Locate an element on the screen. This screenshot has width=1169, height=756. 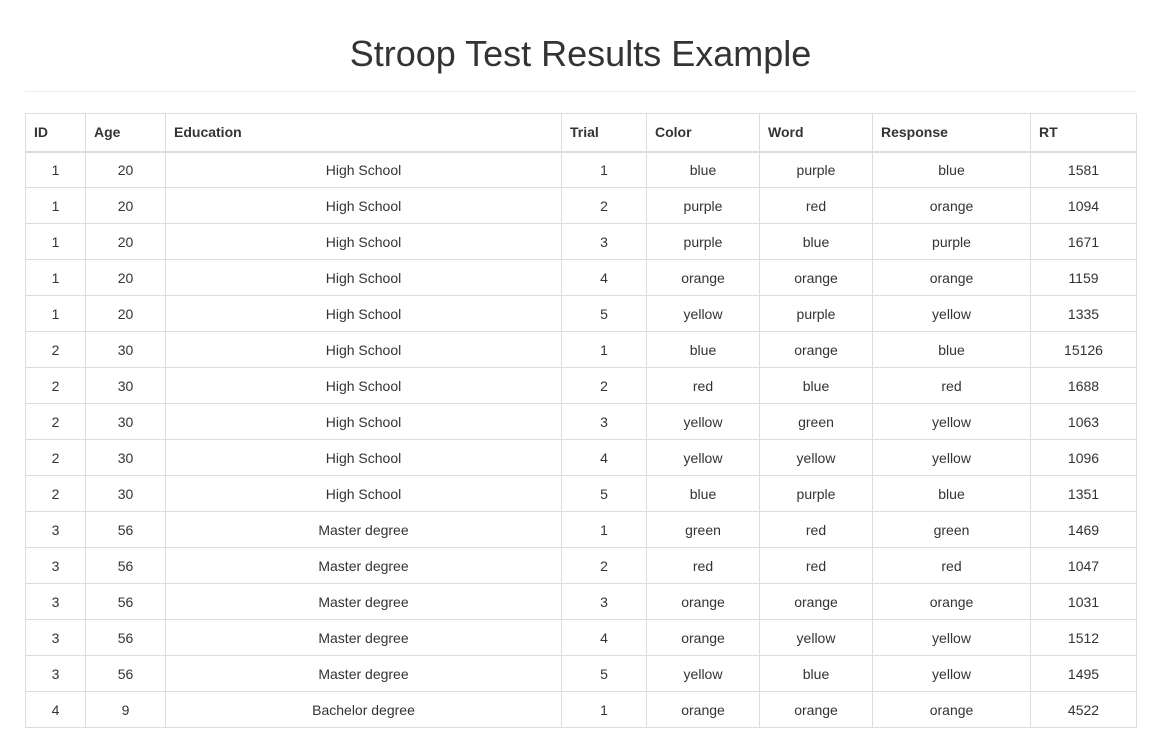
cell-rt: 1688 is located at coordinates (1083, 385).